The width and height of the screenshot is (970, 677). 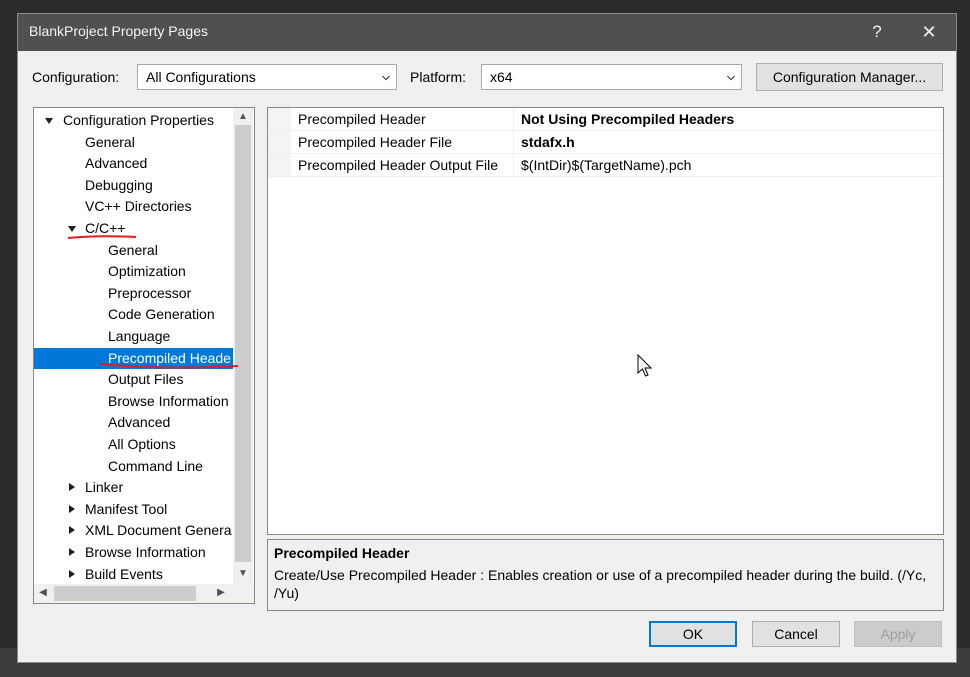 I want to click on tree-item-label: Manifest Tool, so click(x=126, y=508).